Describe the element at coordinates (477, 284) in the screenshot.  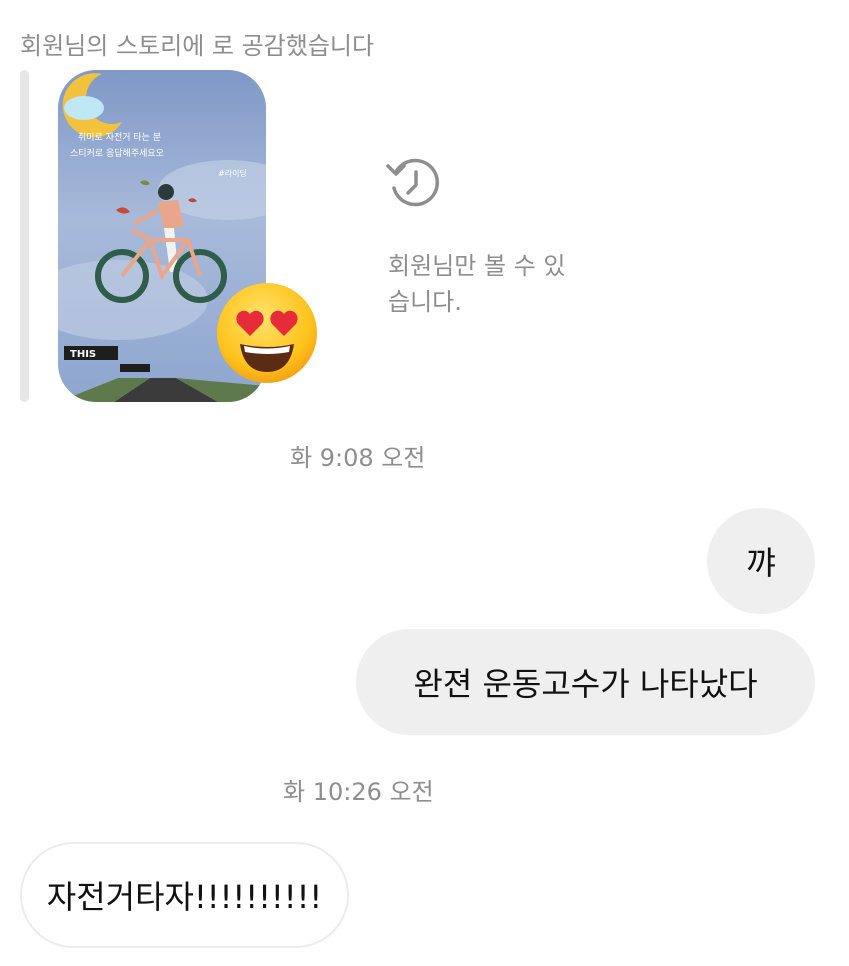
I see `story-expired-text: 회원님만 볼 수 있습니다.` at that location.